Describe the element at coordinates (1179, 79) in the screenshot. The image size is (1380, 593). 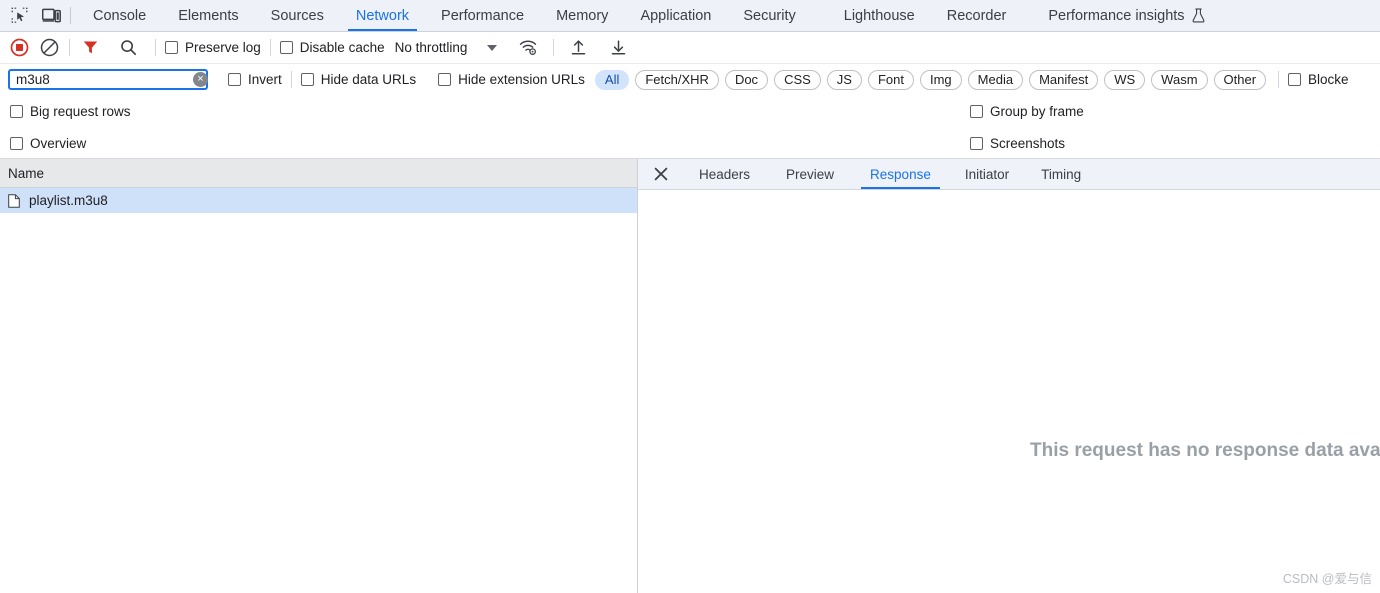
I see `chip-wasm: Wasm` at that location.